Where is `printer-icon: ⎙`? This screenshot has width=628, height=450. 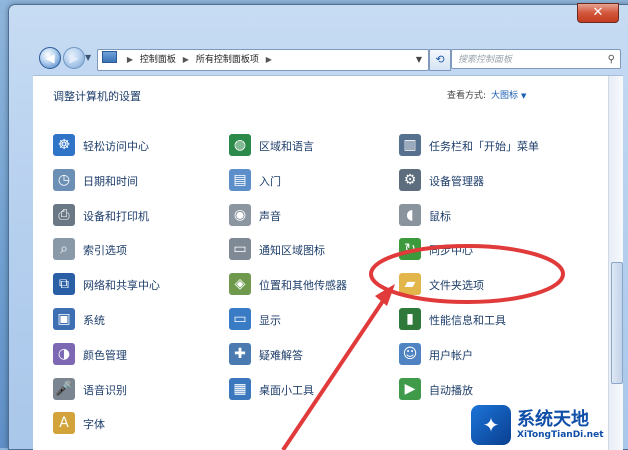
printer-icon: ⎙ is located at coordinates (64, 215).